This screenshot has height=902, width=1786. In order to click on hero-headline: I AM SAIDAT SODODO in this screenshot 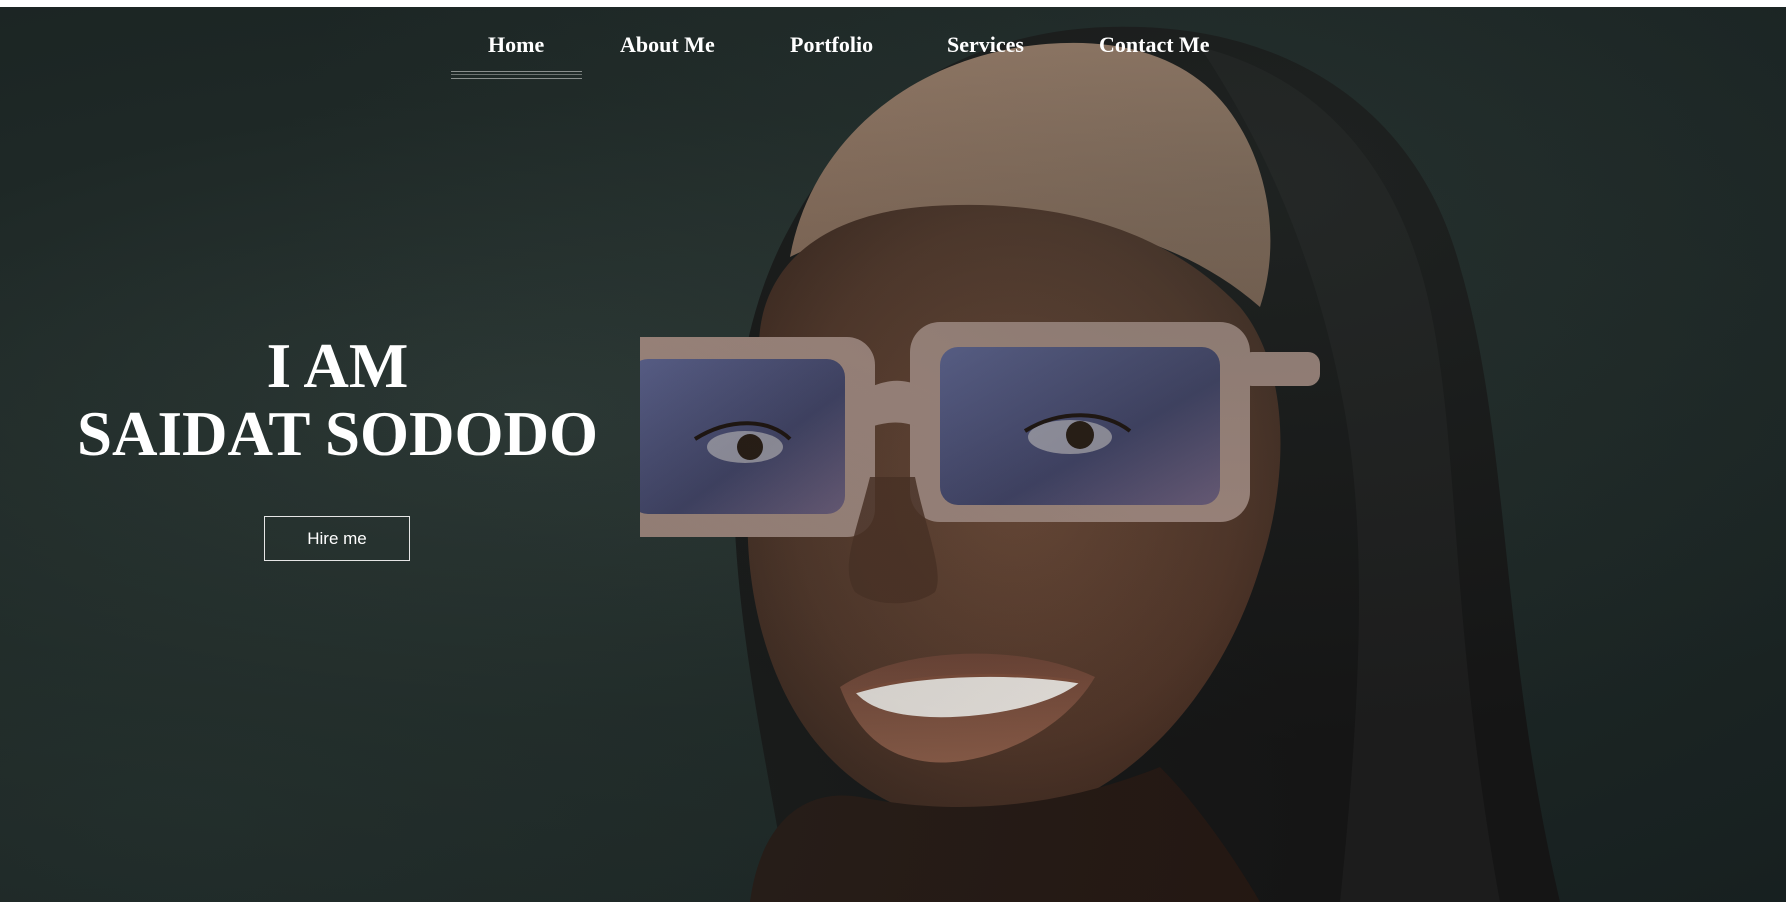, I will do `click(337, 400)`.